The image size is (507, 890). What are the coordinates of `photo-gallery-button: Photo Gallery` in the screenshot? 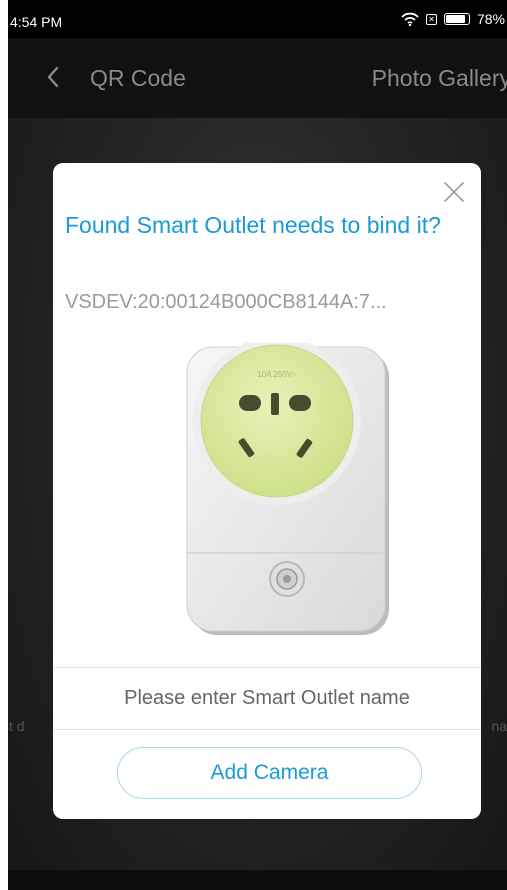 It's located at (439, 78).